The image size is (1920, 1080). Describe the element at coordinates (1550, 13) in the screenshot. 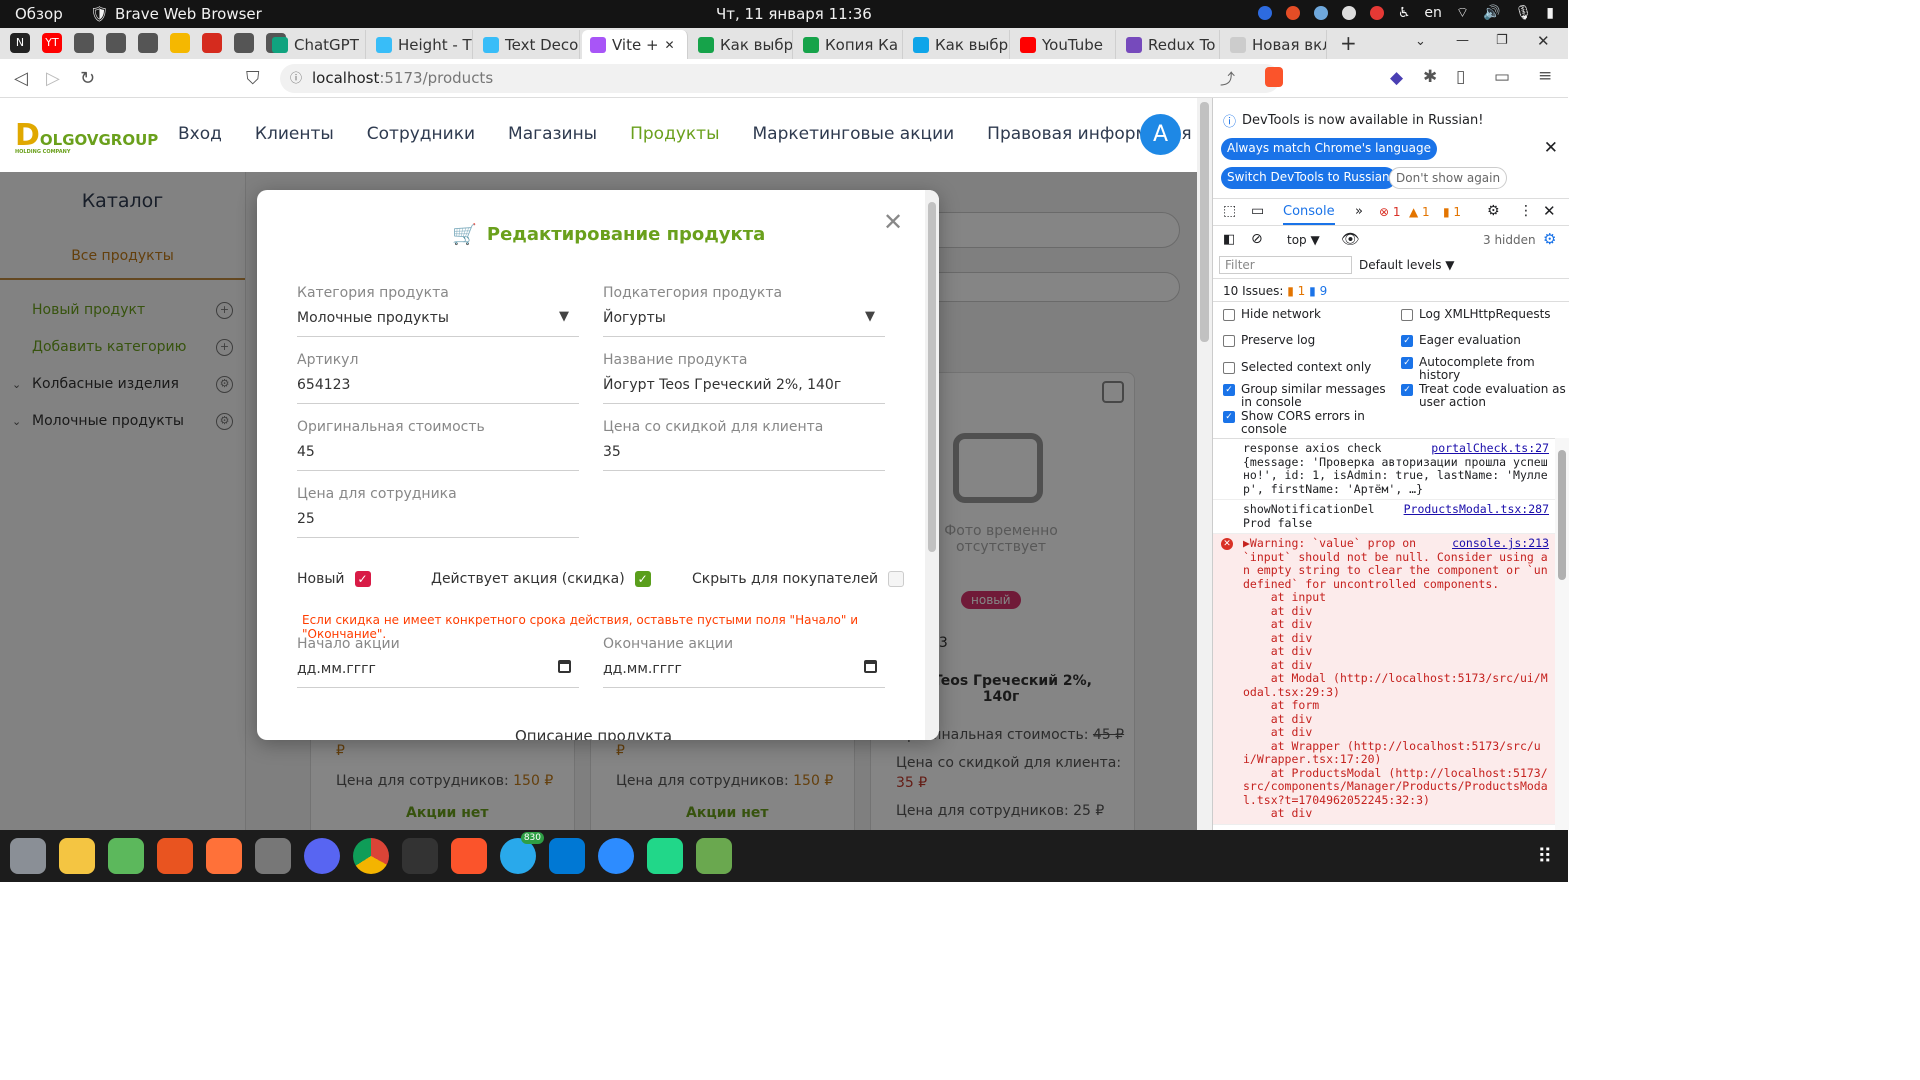

I see `battery-icon: ▮` at that location.